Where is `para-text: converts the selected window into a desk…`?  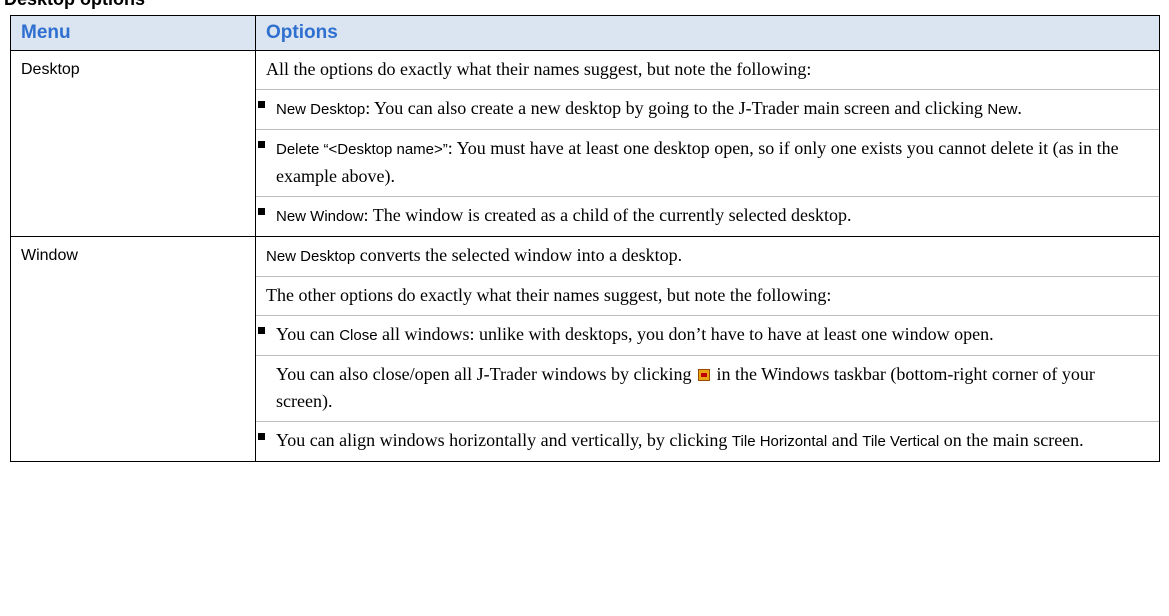
para-text: converts the selected window into a desk… is located at coordinates (519, 255).